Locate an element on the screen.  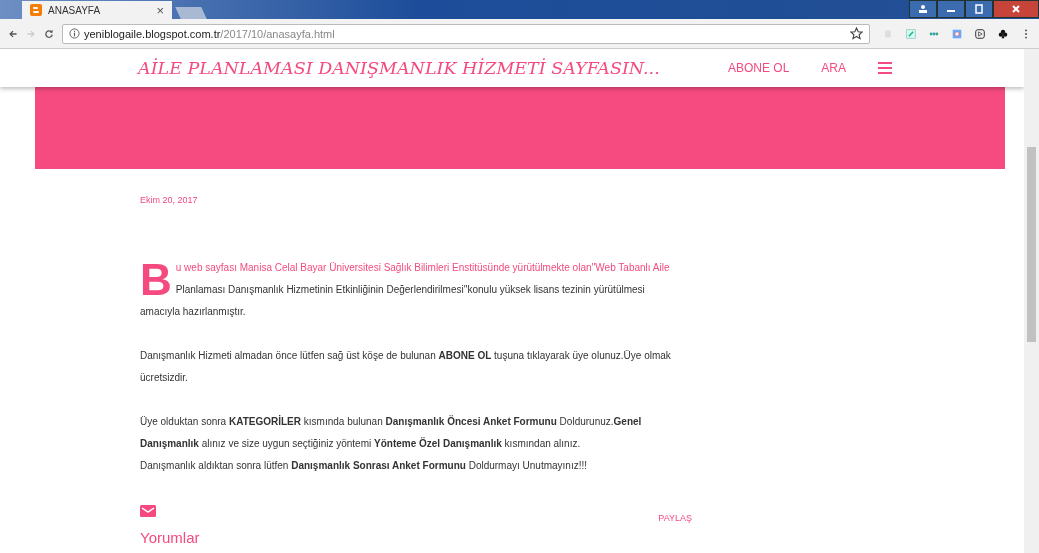
maximize-icon is located at coordinates (979, 9).